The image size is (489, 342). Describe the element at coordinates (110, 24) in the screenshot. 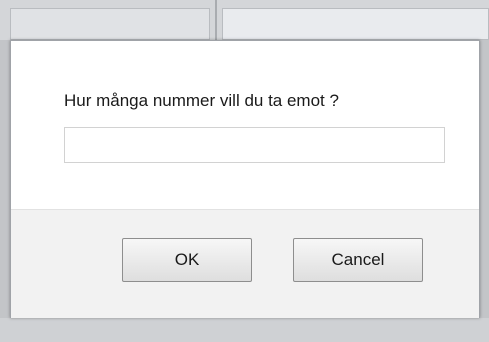

I see `background-pane-left` at that location.